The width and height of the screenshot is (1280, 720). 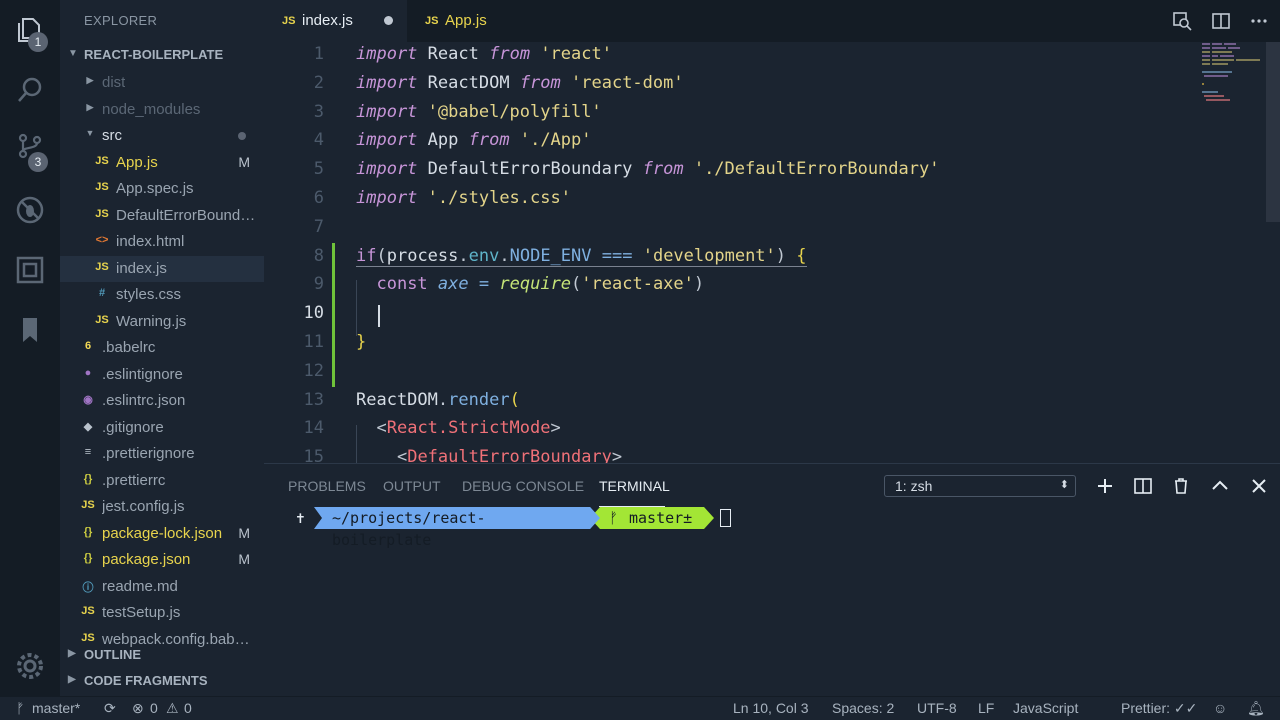 I want to click on new-terminal-icon, so click(x=1105, y=486).